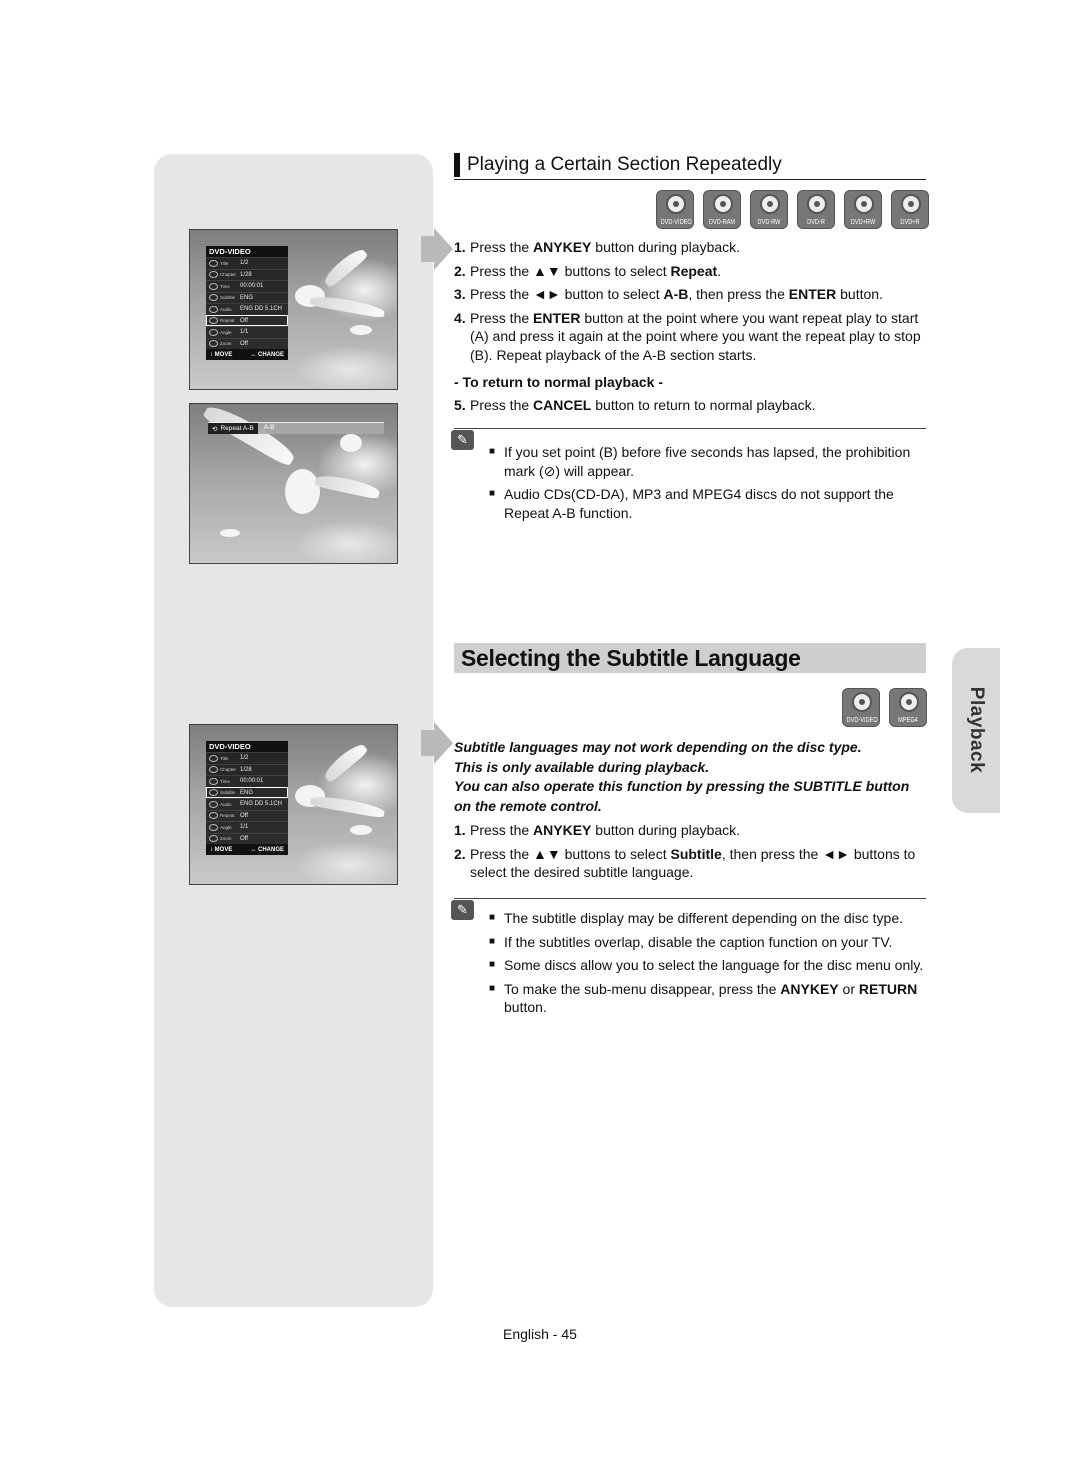 The image size is (1080, 1461). Describe the element at coordinates (862, 720) in the screenshot. I see `disc-label: DVD-VIDEO` at that location.